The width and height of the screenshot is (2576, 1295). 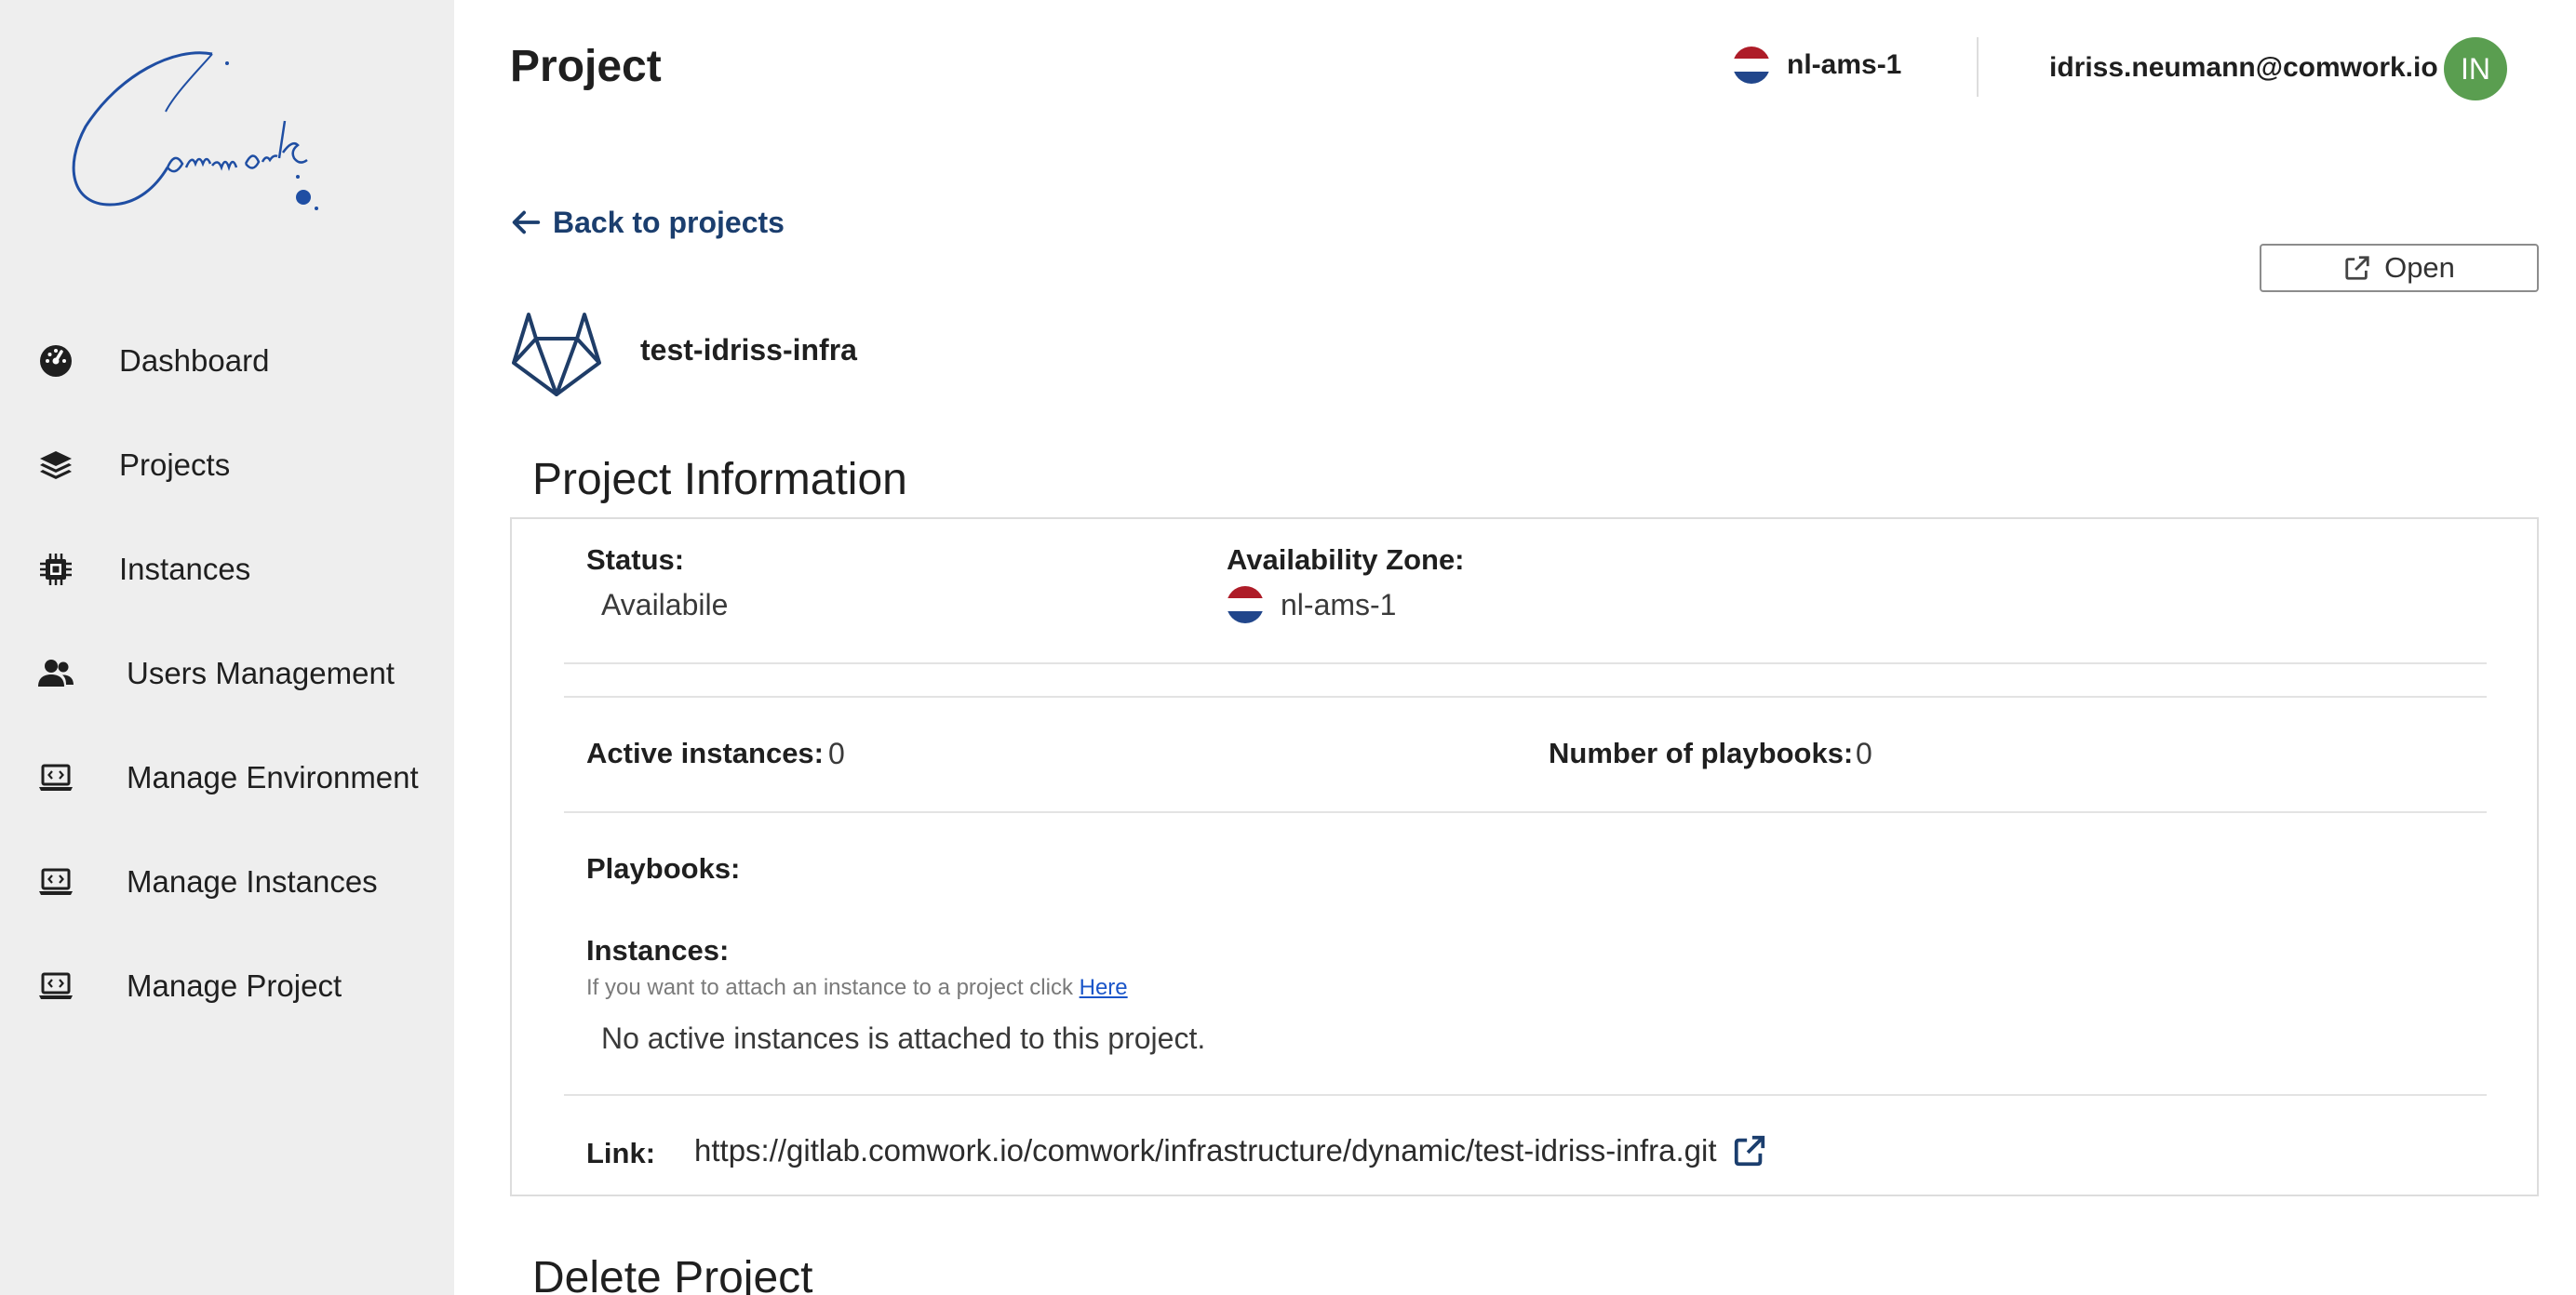 What do you see at coordinates (635, 559) in the screenshot?
I see `status-label: Status:` at bounding box center [635, 559].